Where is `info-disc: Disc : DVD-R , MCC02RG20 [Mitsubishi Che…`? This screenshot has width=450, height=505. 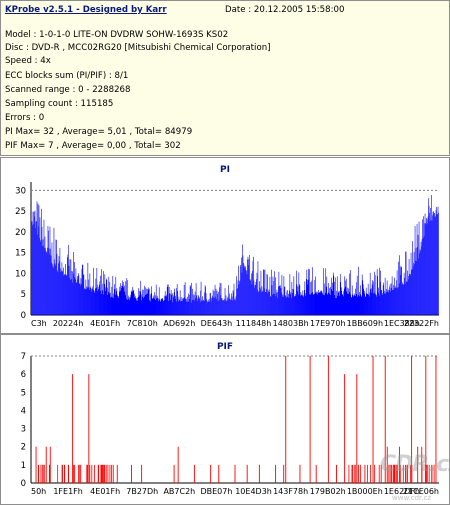
info-disc: Disc : DVD-R , MCC02RG20 [Mitsubishi Che… is located at coordinates (138, 48).